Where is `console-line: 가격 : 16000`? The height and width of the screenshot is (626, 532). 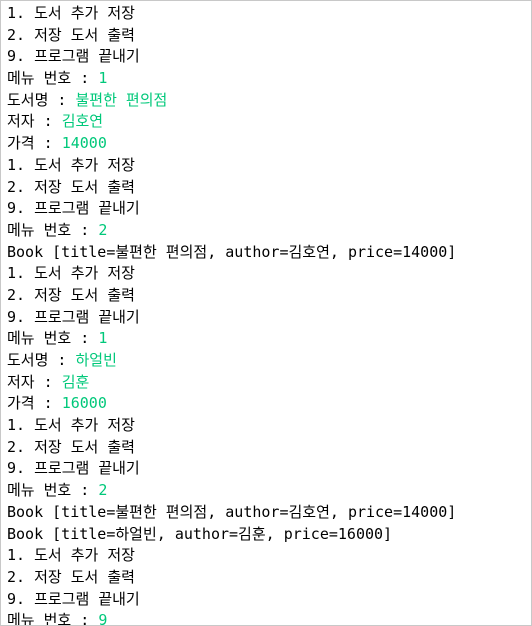
console-line: 가격 : 16000 is located at coordinates (269, 404).